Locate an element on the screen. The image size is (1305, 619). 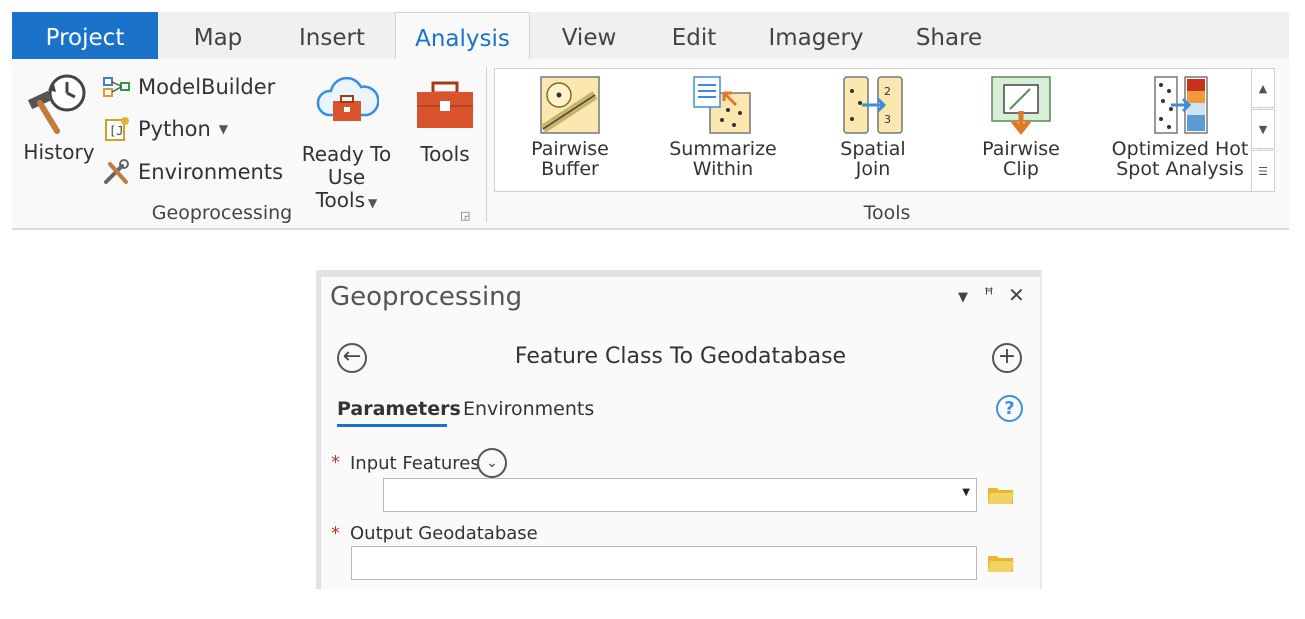
pane-options-icon: ▼ is located at coordinates (963, 297).